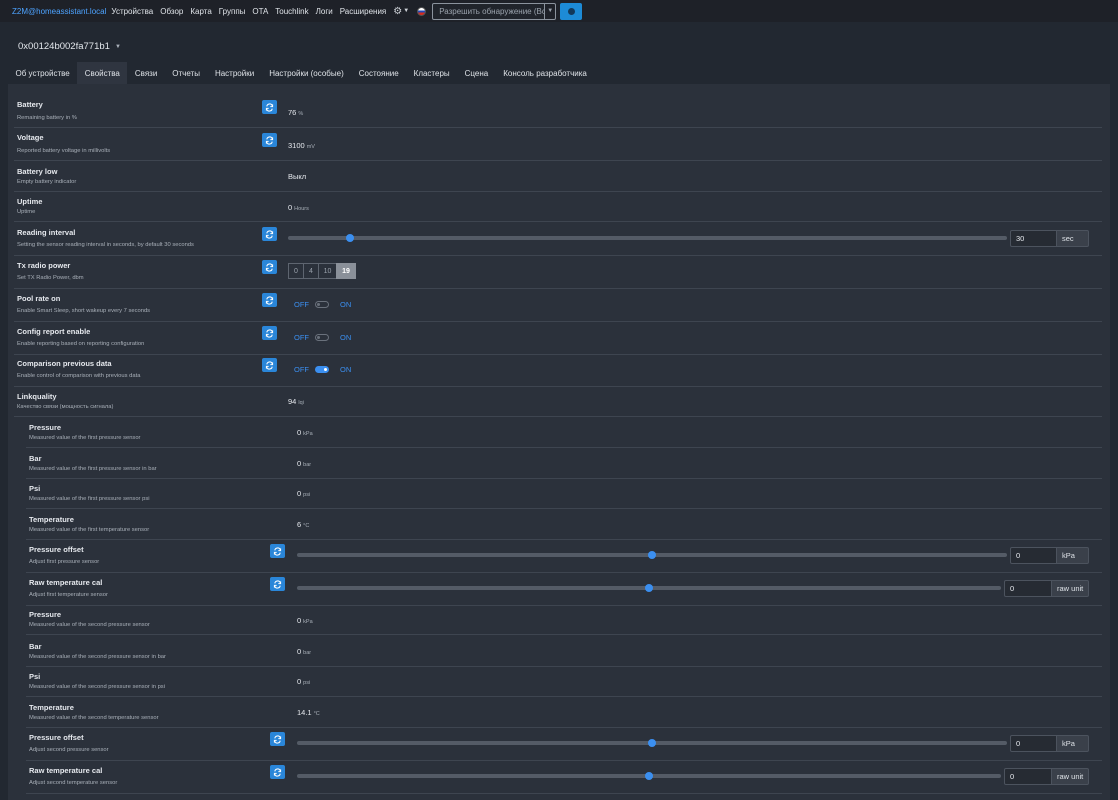 Image resolution: width=1118 pixels, height=800 pixels. Describe the element at coordinates (324, 11) in the screenshot. I see `nav-logs: Логи` at that location.